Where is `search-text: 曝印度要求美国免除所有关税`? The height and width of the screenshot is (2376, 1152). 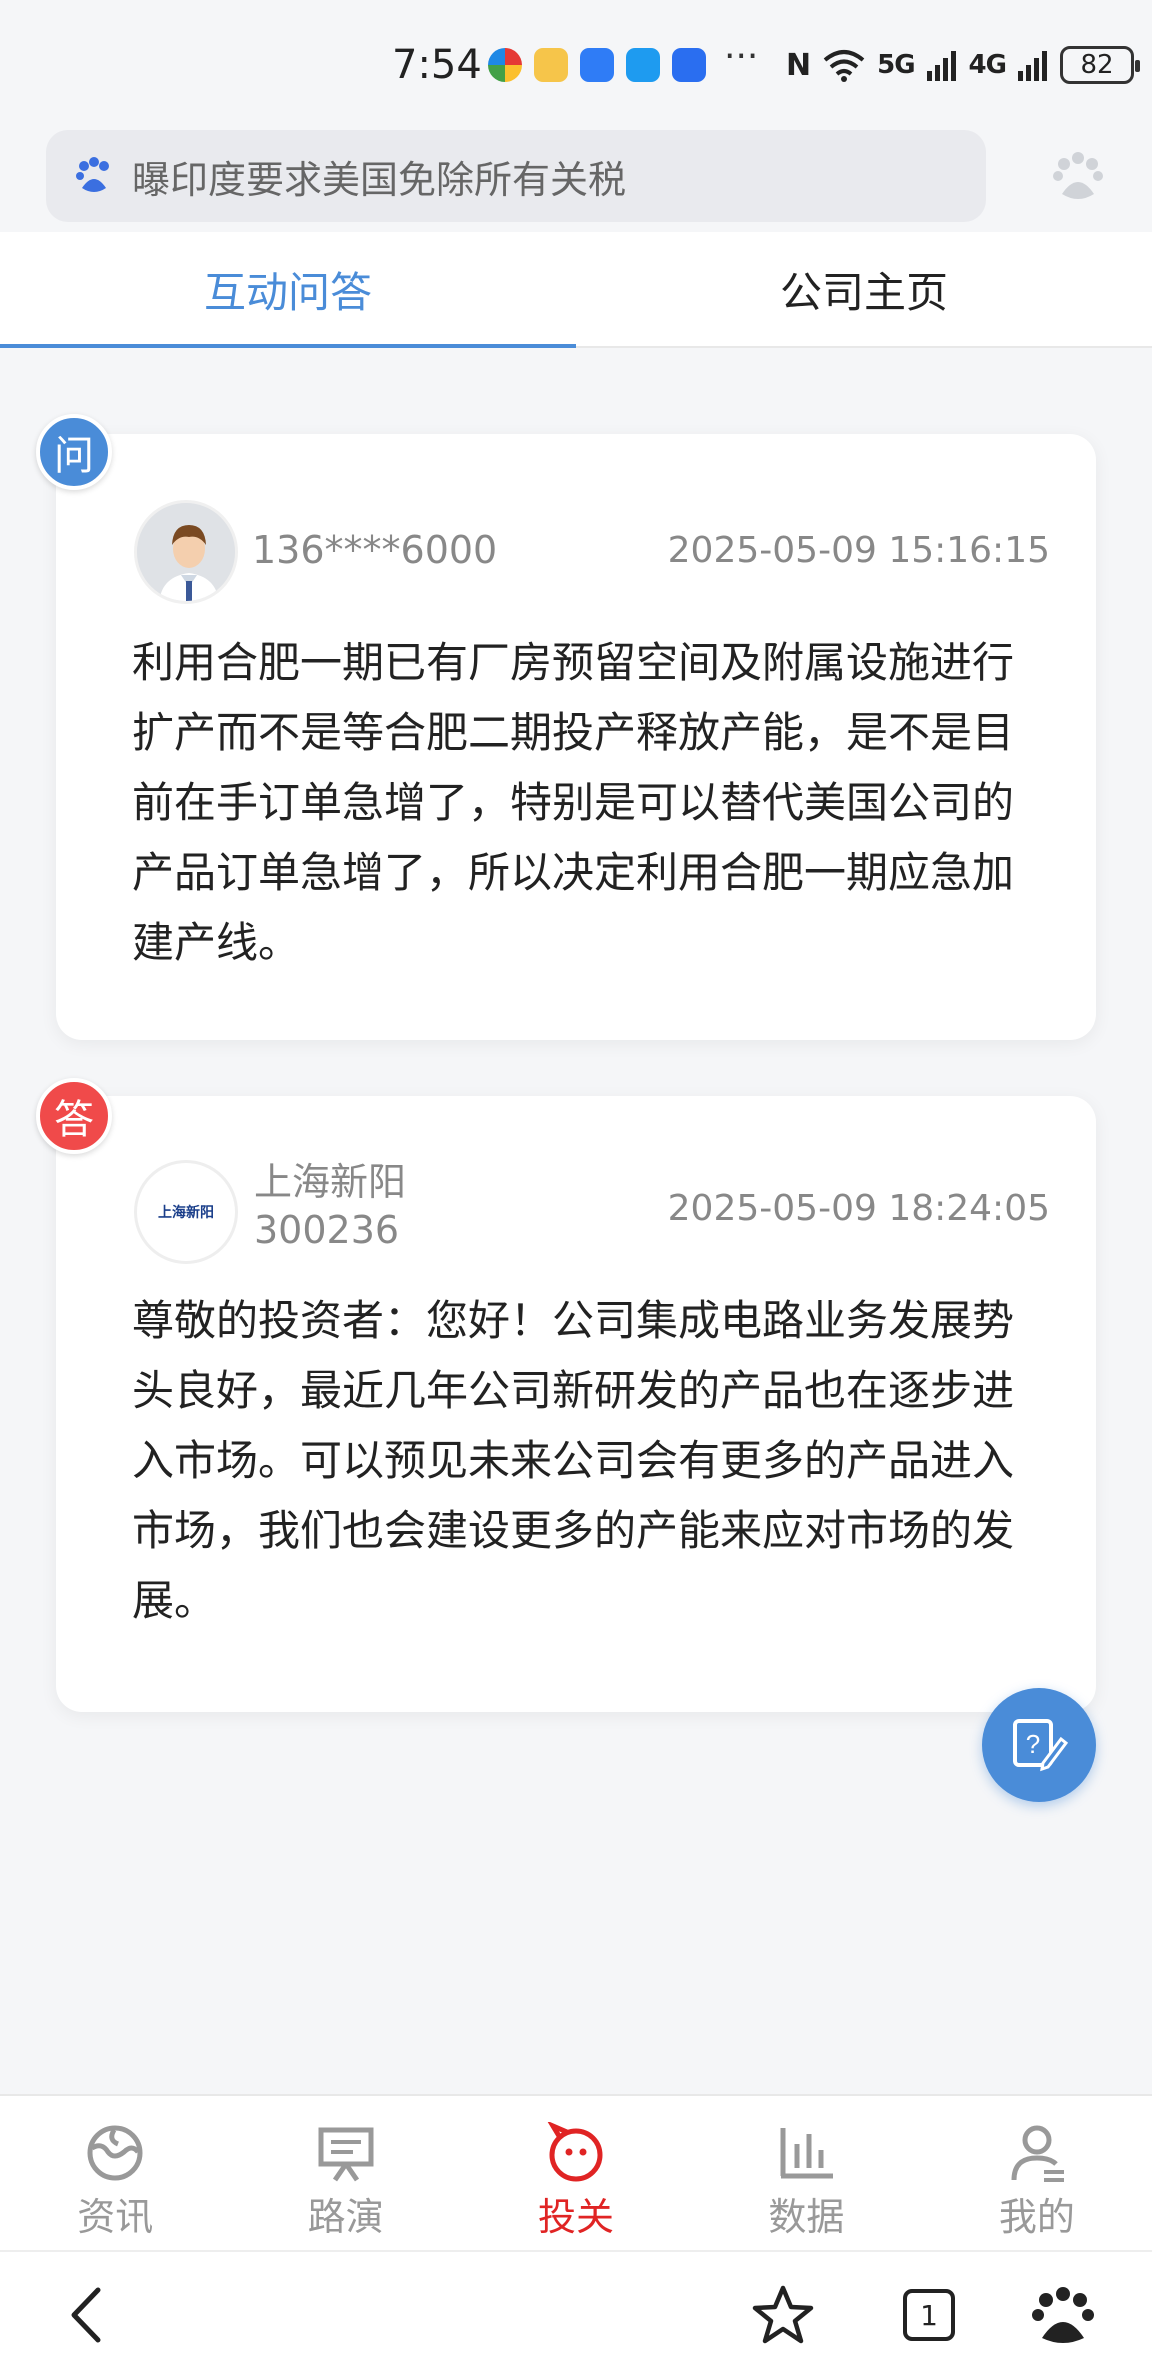 search-text: 曝印度要求美国免除所有关税 is located at coordinates (379, 179).